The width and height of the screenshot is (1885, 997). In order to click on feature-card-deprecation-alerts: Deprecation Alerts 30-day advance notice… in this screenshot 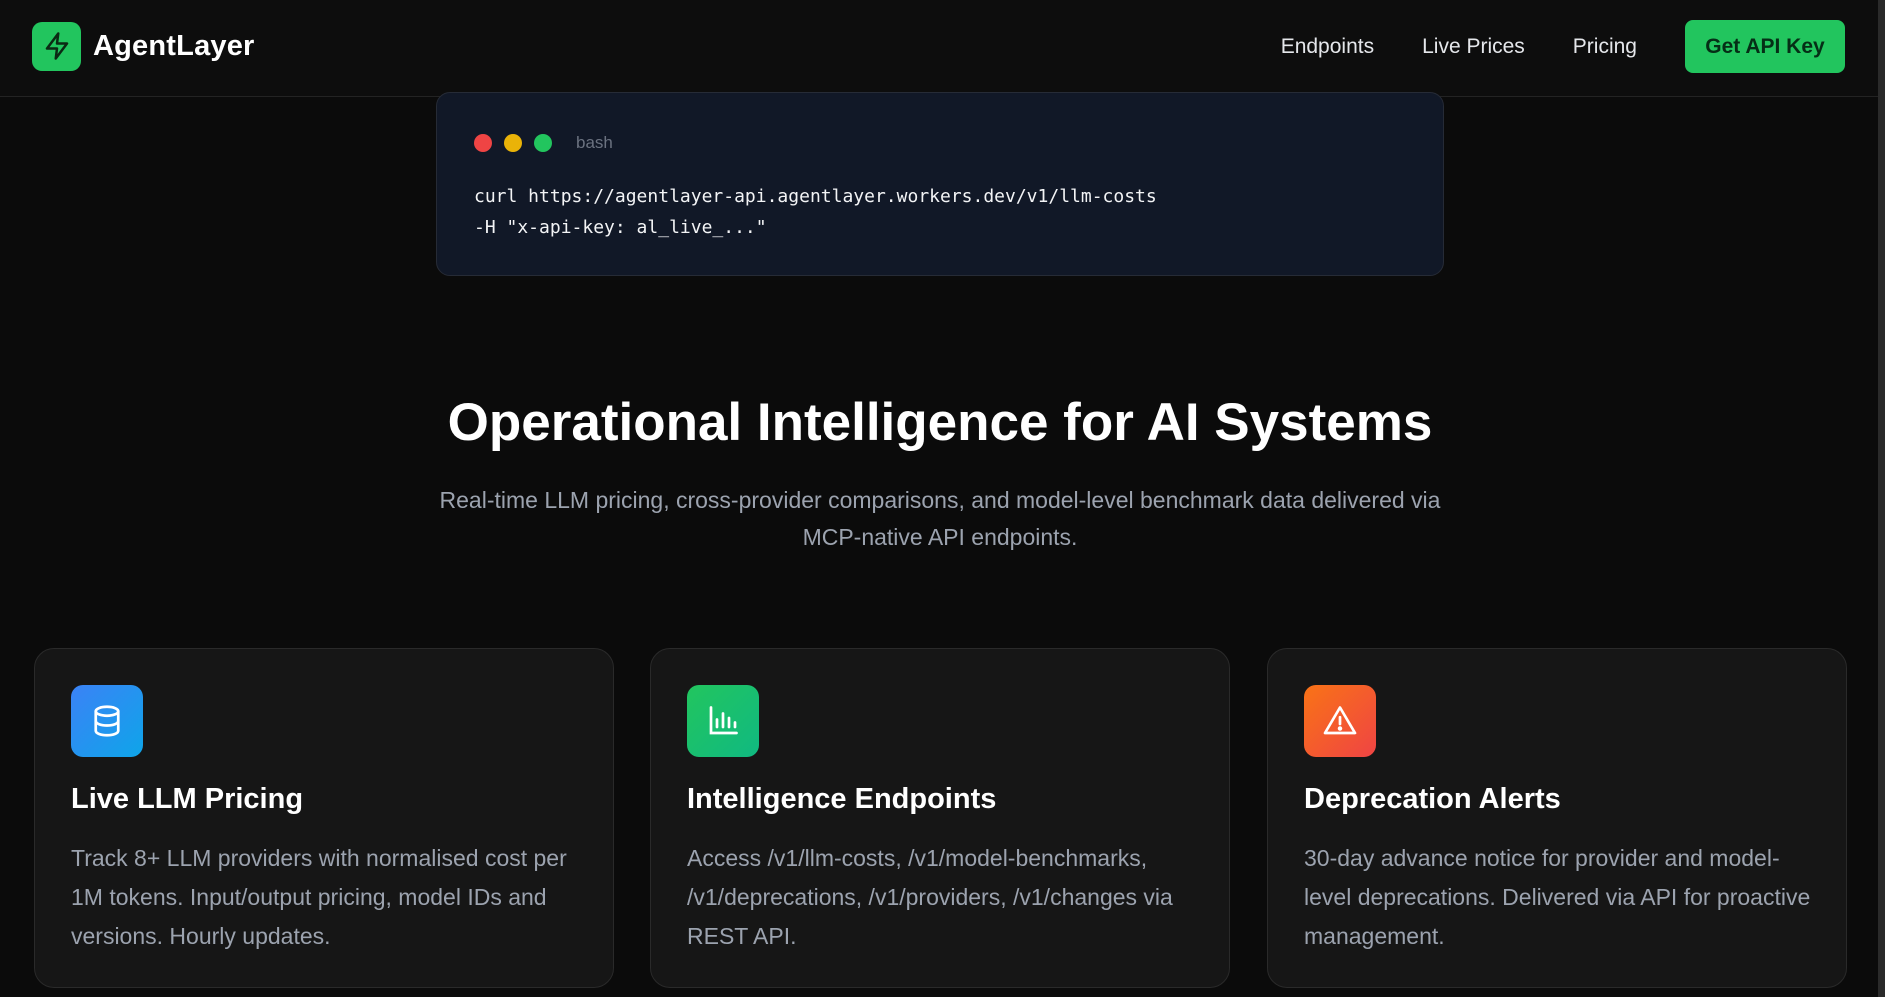, I will do `click(1557, 818)`.